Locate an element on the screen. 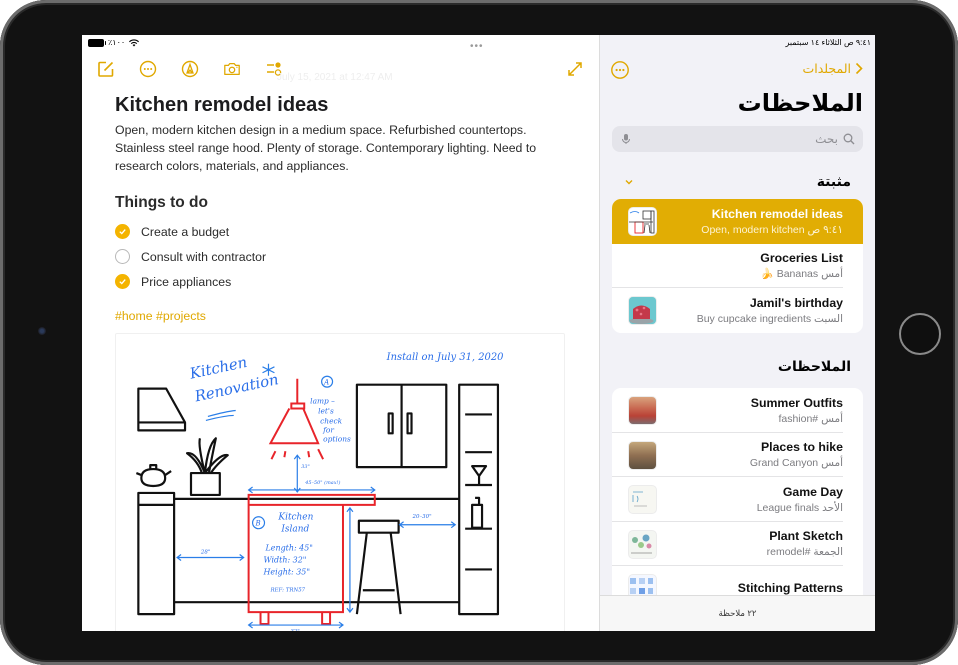 The width and height of the screenshot is (958, 665). note-row-subtitle: أمس Bananas 🍌 is located at coordinates (801, 274).